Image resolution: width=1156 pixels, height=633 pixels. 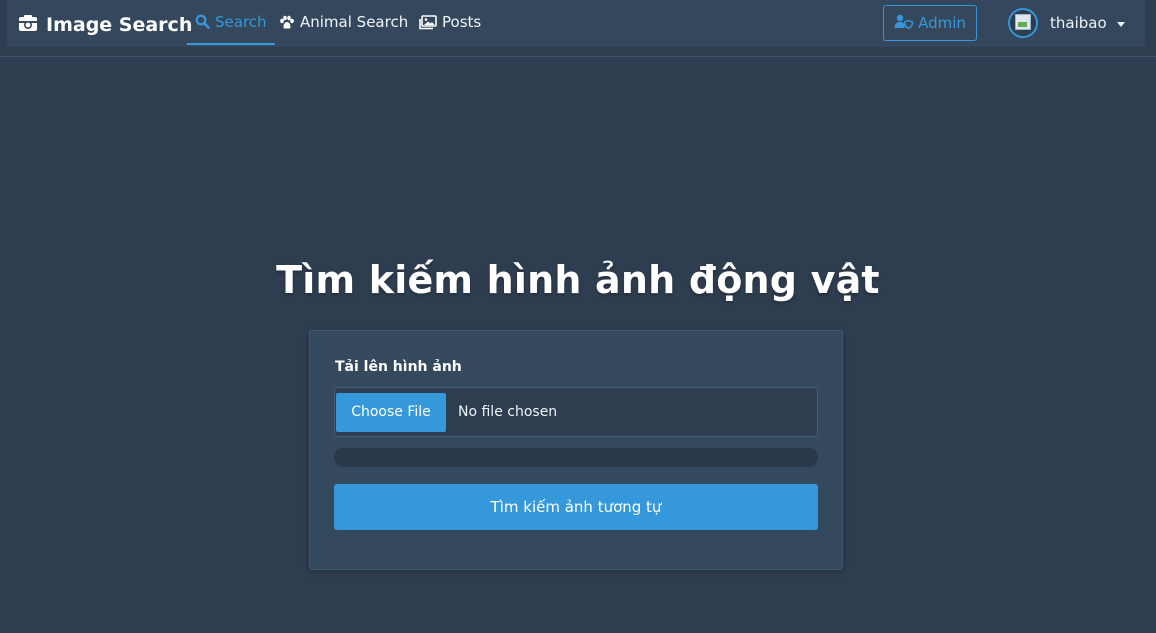 What do you see at coordinates (942, 23) in the screenshot?
I see `admin-button-label: Admin` at bounding box center [942, 23].